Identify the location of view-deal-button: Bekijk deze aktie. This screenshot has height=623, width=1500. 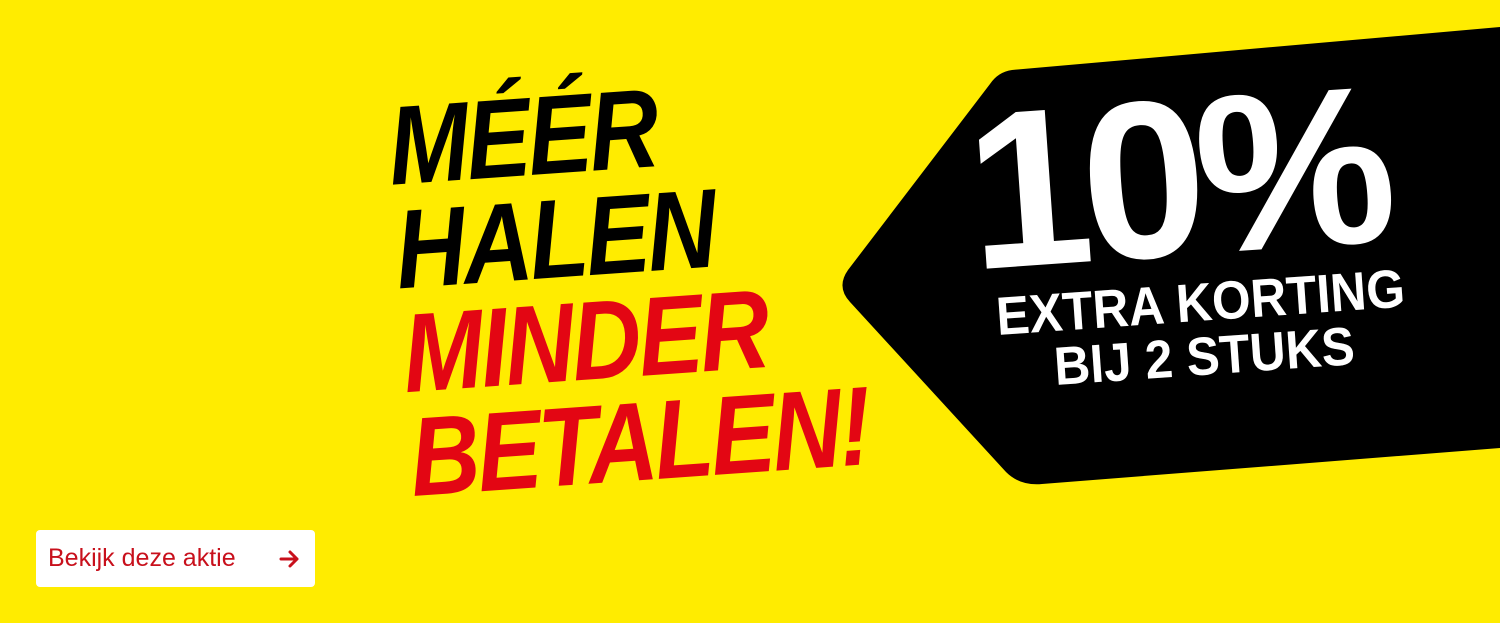
(175, 558).